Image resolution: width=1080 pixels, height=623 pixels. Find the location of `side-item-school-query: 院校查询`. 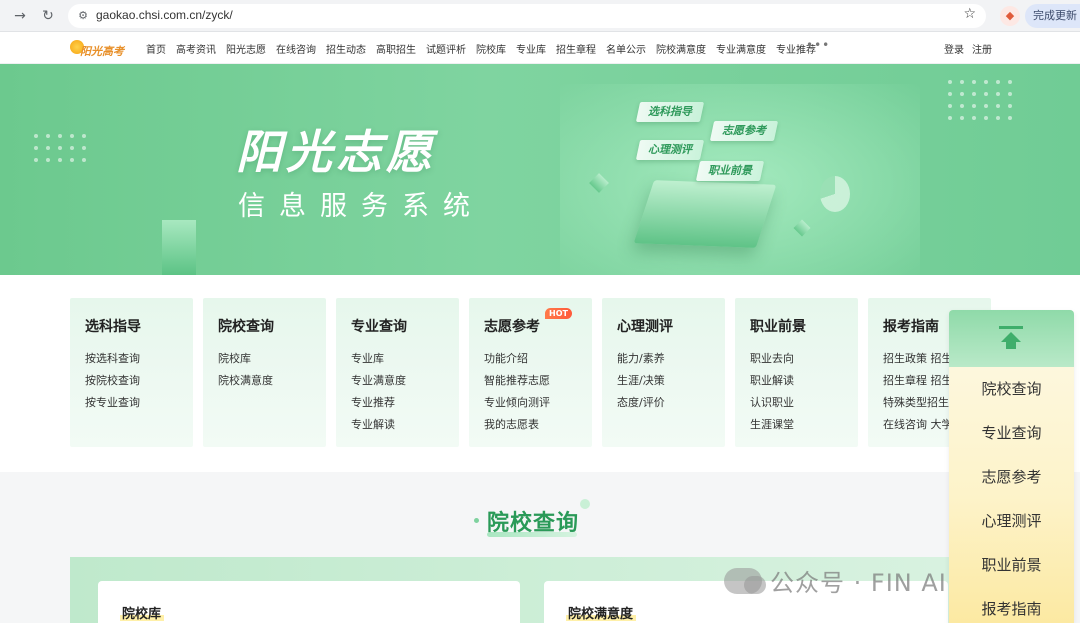

side-item-school-query: 院校查询 is located at coordinates (1011, 400).